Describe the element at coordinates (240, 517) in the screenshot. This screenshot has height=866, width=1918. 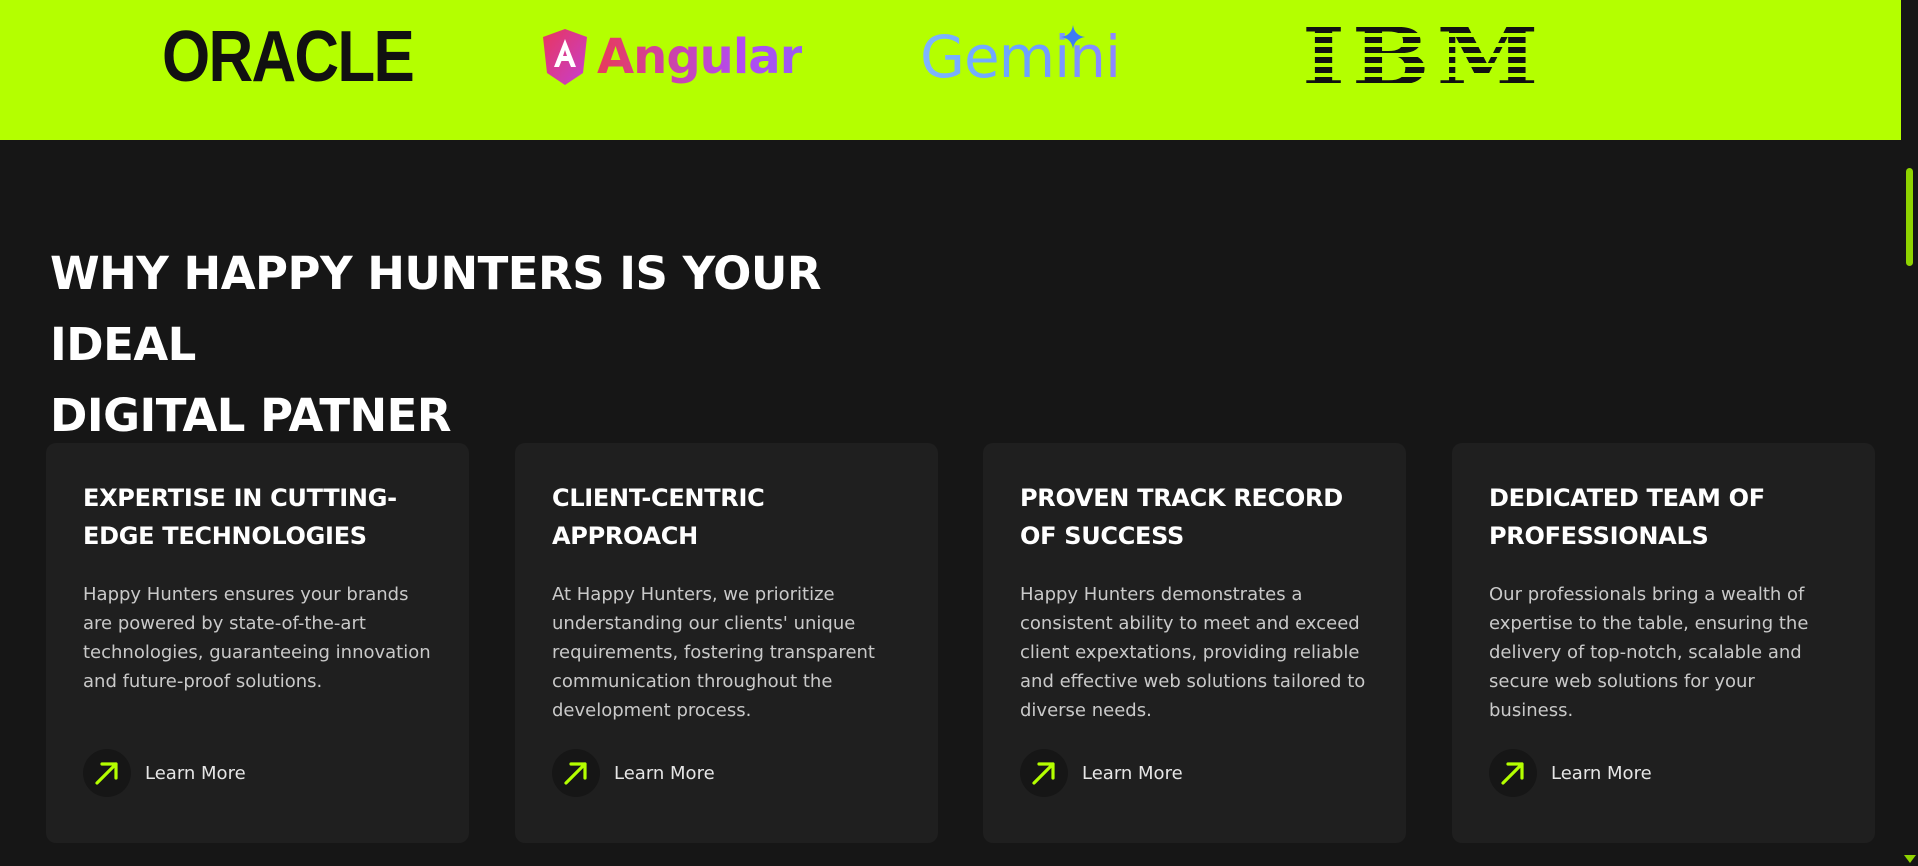
I see `card-title: EXPERTISE IN CUTTING-EDGE TECHNOLOGIES` at that location.